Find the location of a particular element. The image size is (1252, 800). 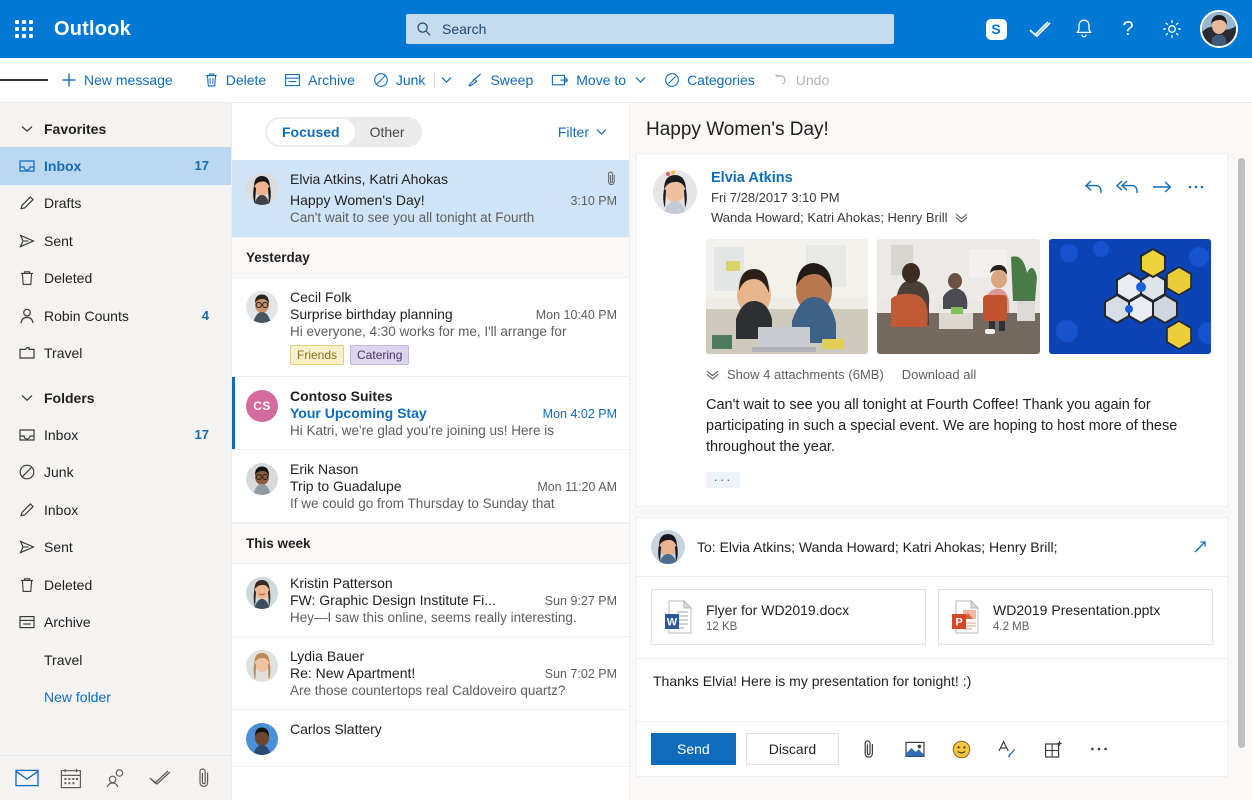

archive-button: Archive is located at coordinates (319, 80).